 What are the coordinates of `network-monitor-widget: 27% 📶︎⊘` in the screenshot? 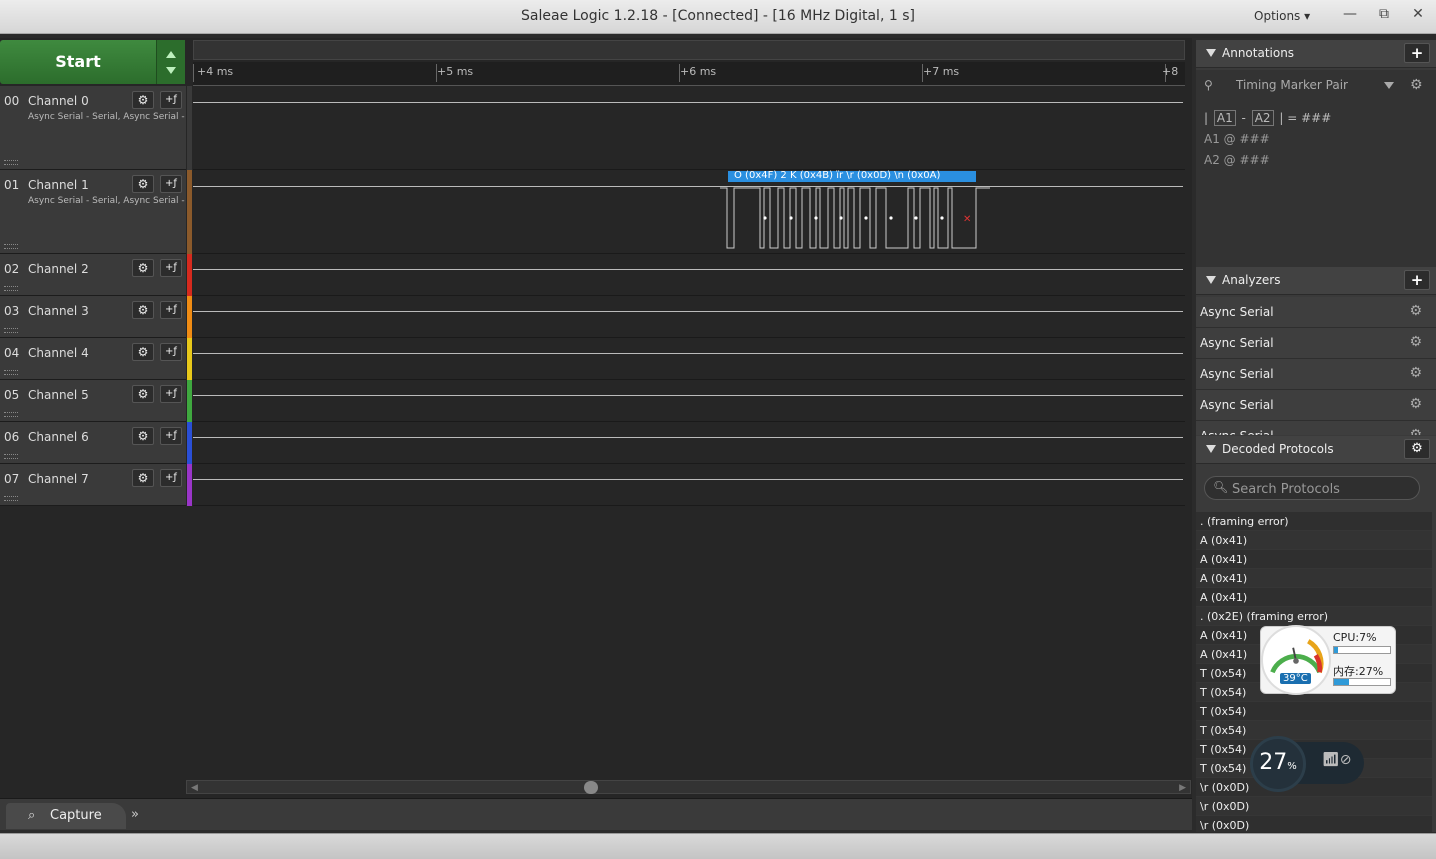 It's located at (1308, 764).